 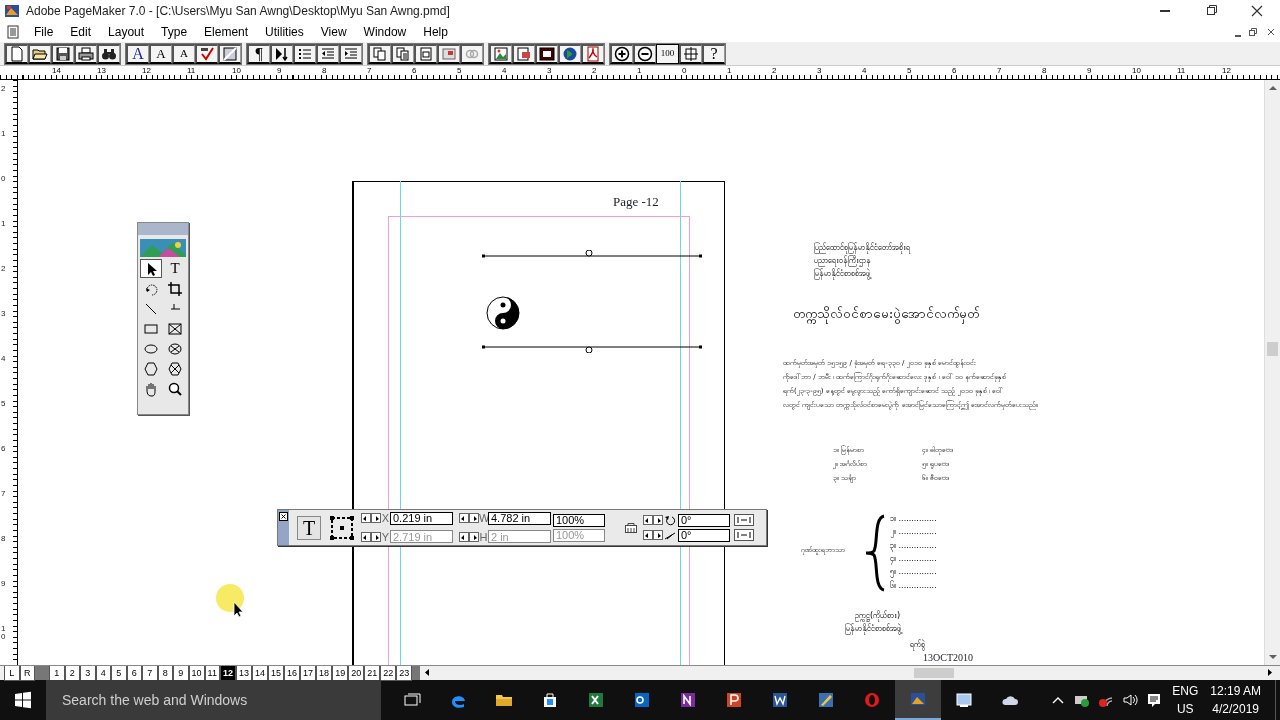 What do you see at coordinates (13, 32) in the screenshot?
I see `document-menu-icon` at bounding box center [13, 32].